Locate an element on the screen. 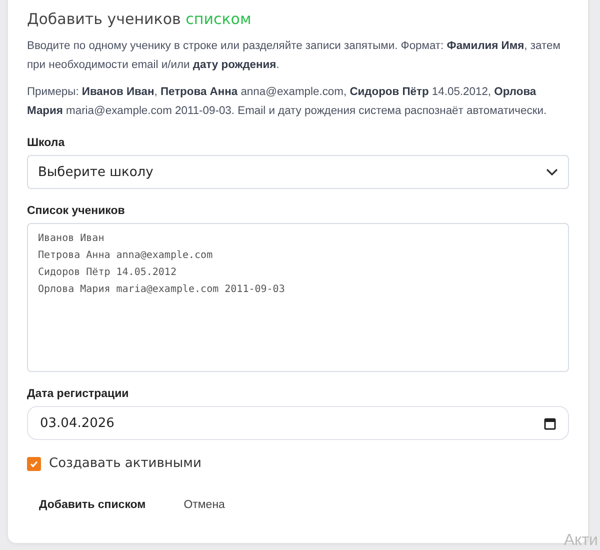  chevron-down-icon is located at coordinates (552, 172).